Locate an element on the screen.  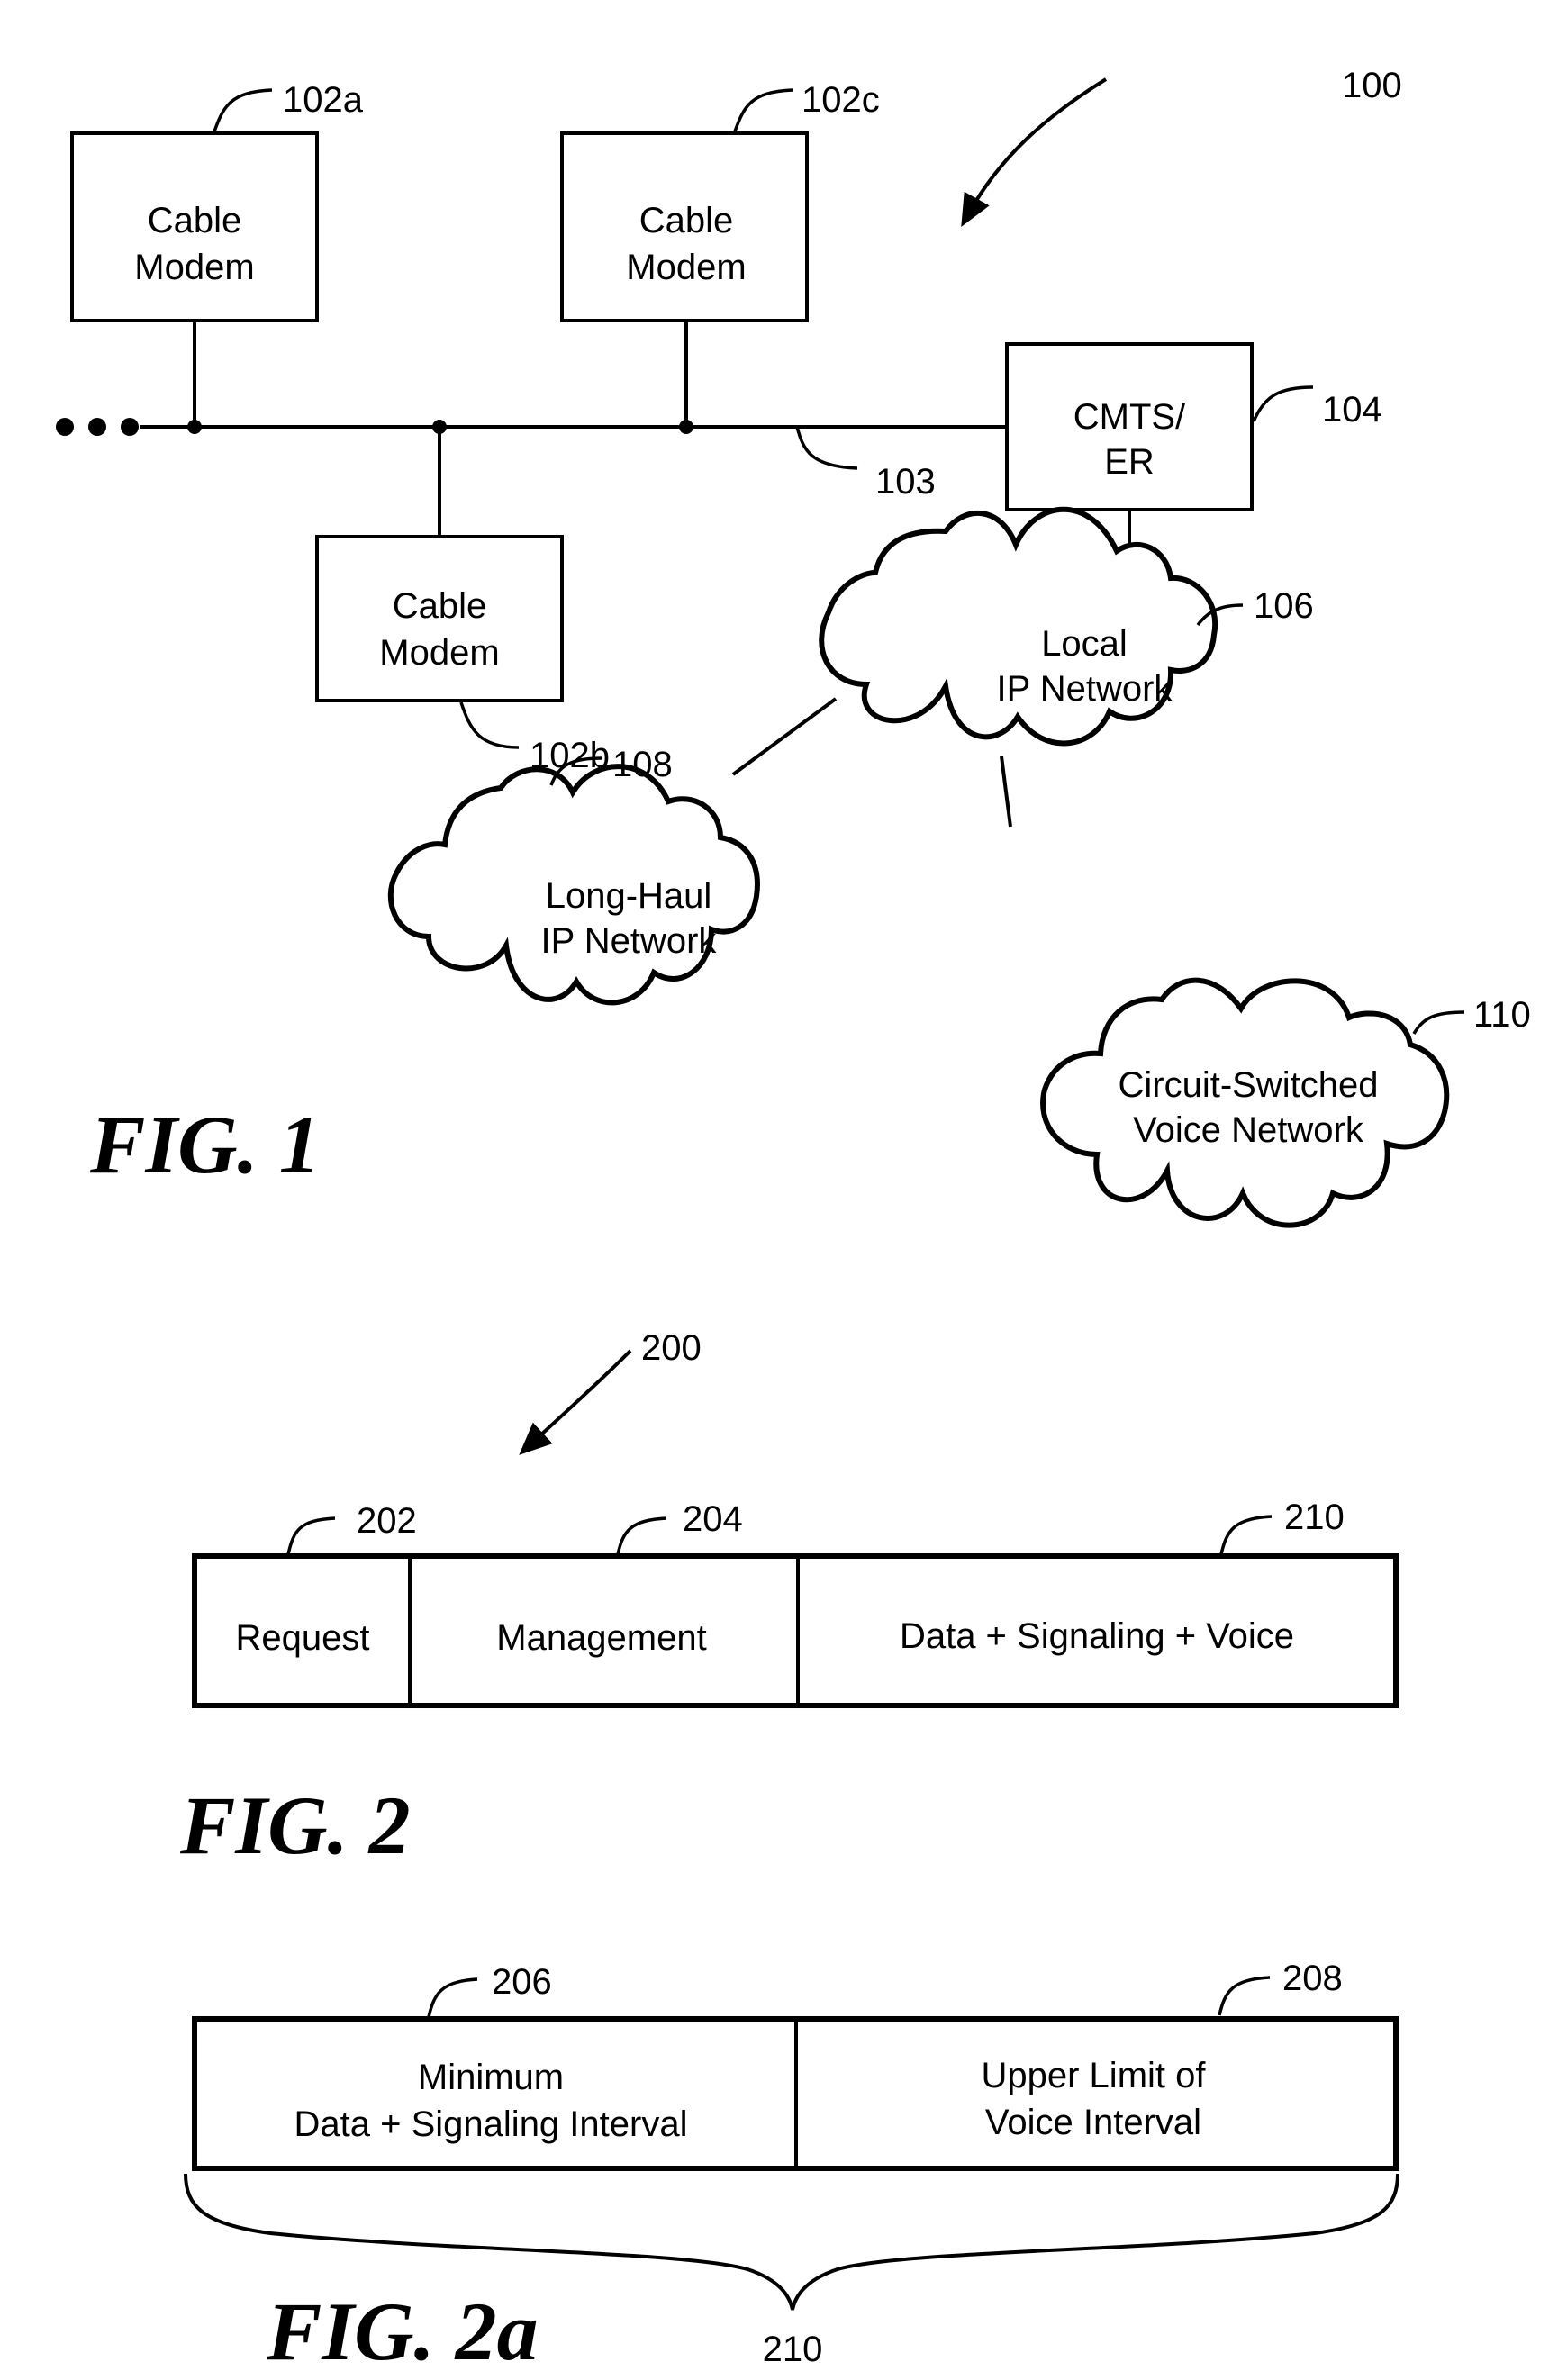
fig2a-caption: FIG. 2a is located at coordinates (402, 2331).